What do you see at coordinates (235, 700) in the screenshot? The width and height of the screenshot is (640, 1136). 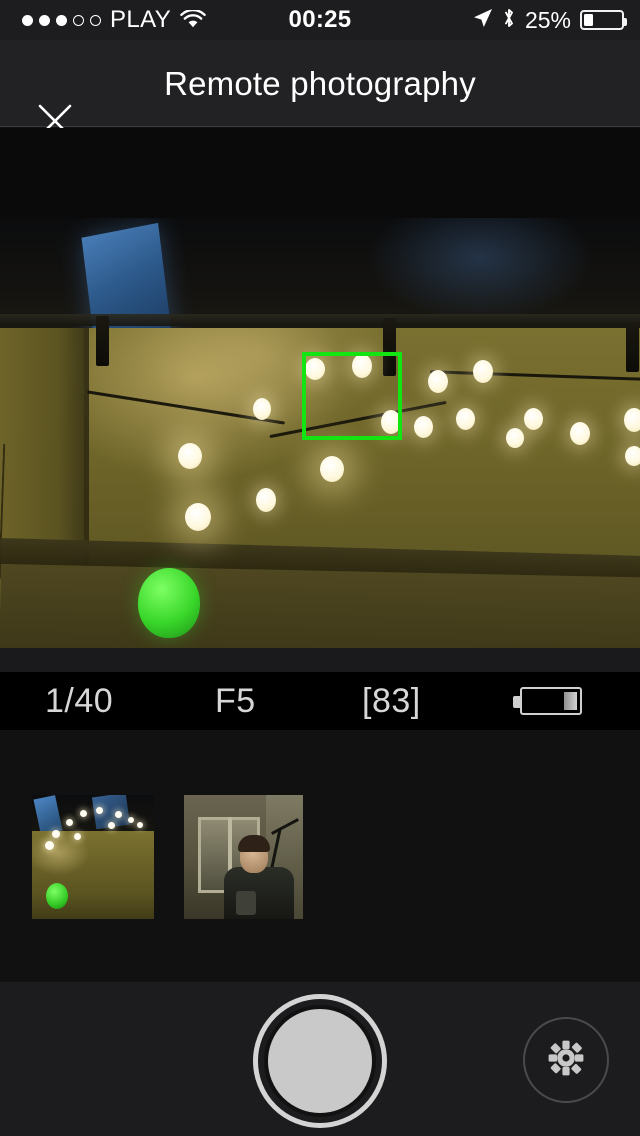 I see `aperture-value: F5` at bounding box center [235, 700].